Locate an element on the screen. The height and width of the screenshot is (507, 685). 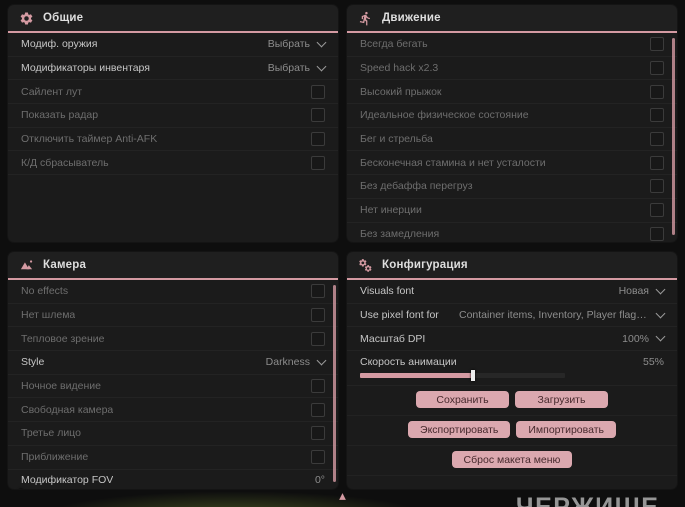
setting-label: Отключить таймер Anti-AFK is located at coordinates (89, 139).